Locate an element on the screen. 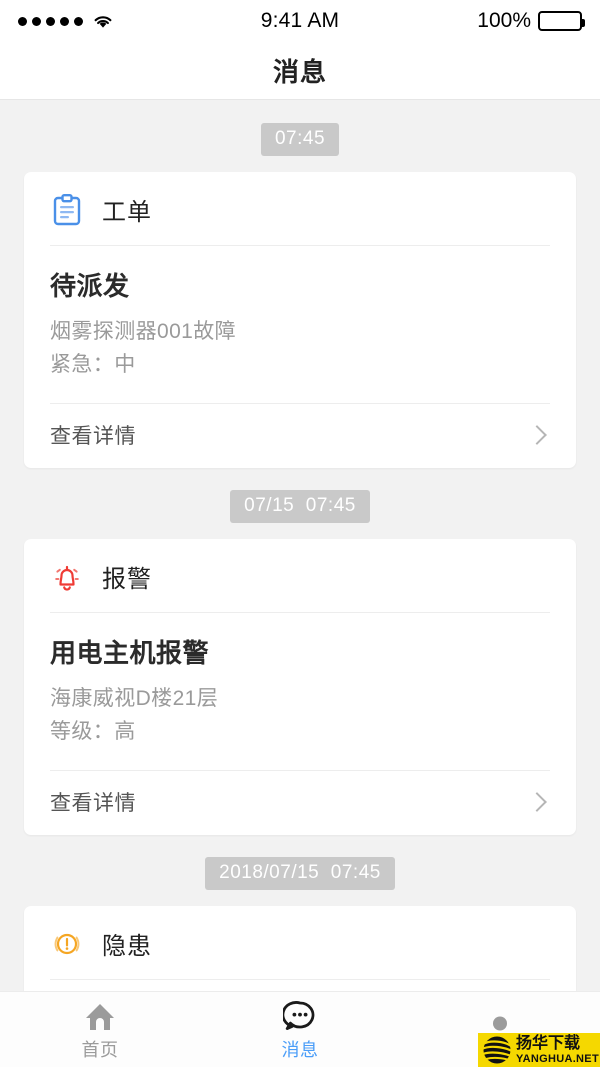 The width and height of the screenshot is (600, 1067). card-header: 报警 is located at coordinates (300, 575).